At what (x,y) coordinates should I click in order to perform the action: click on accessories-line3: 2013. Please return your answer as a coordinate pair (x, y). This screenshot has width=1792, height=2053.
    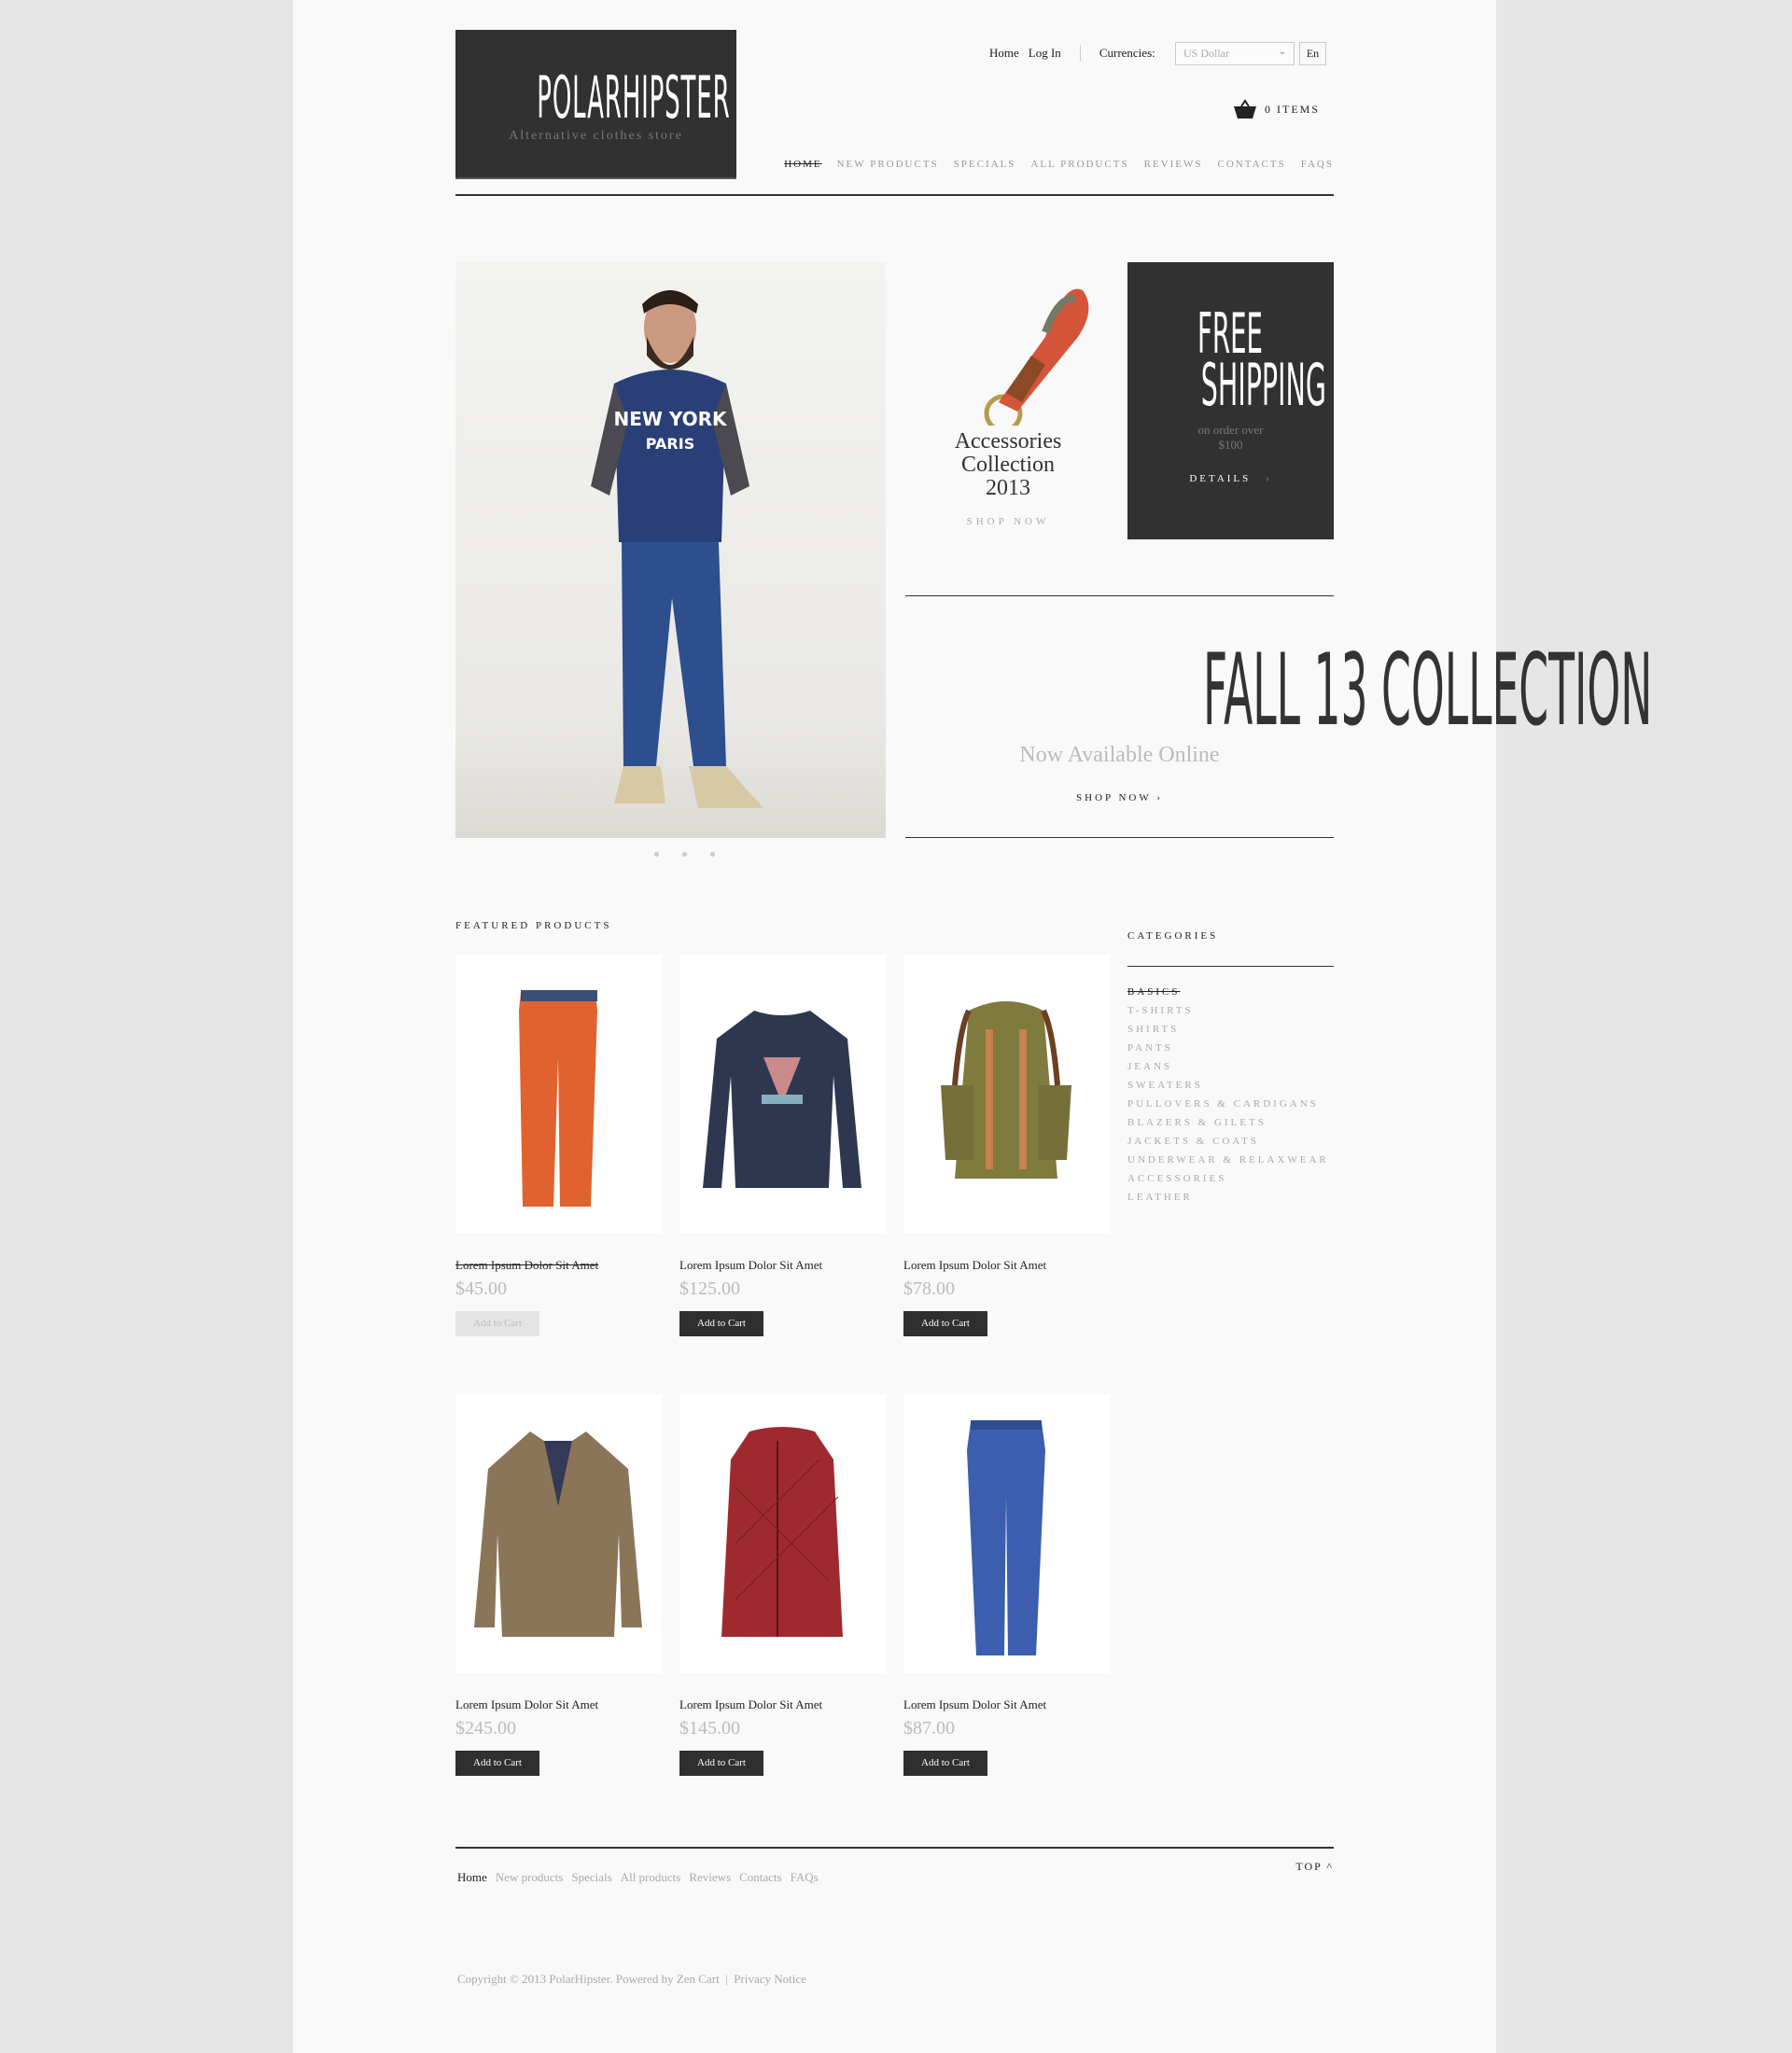
    Looking at the image, I should click on (1008, 488).